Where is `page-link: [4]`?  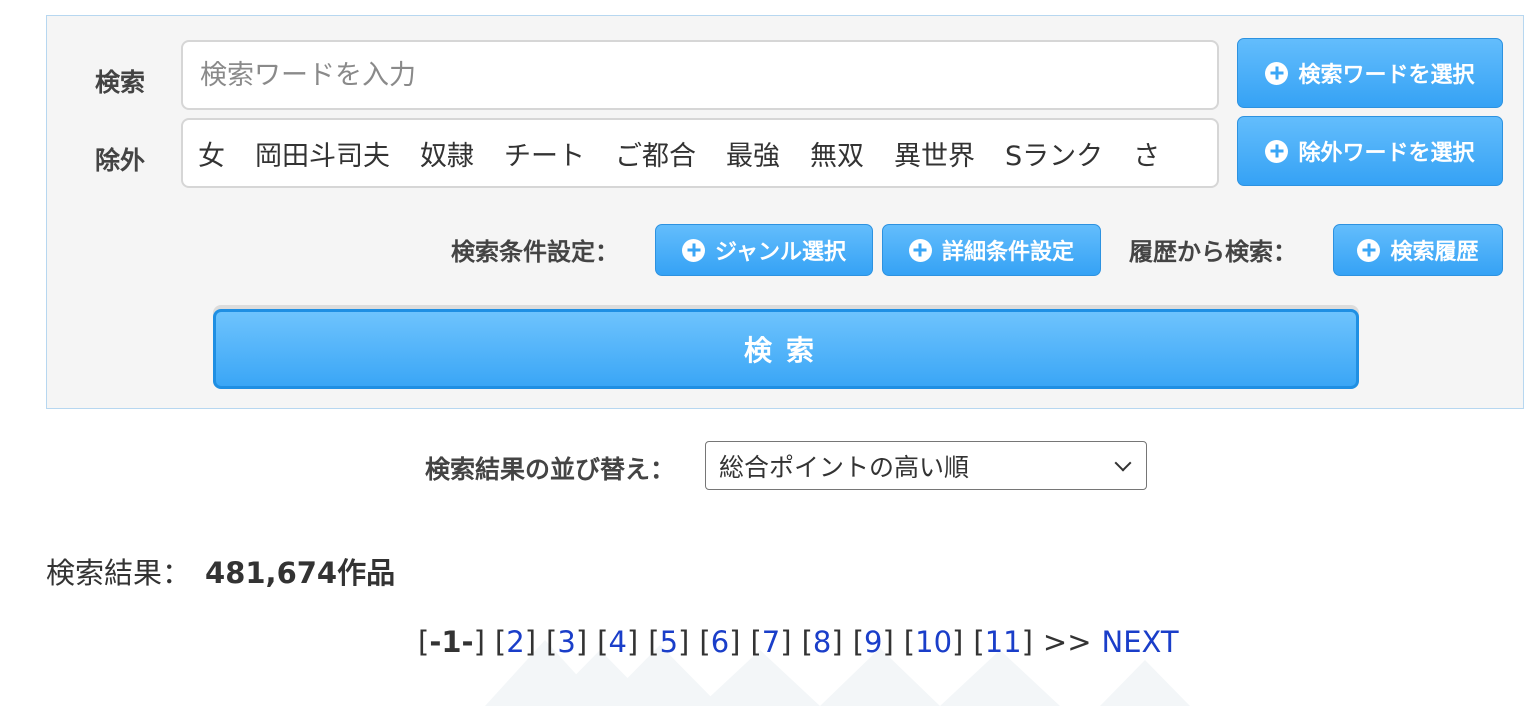
page-link: [4] is located at coordinates (617, 642).